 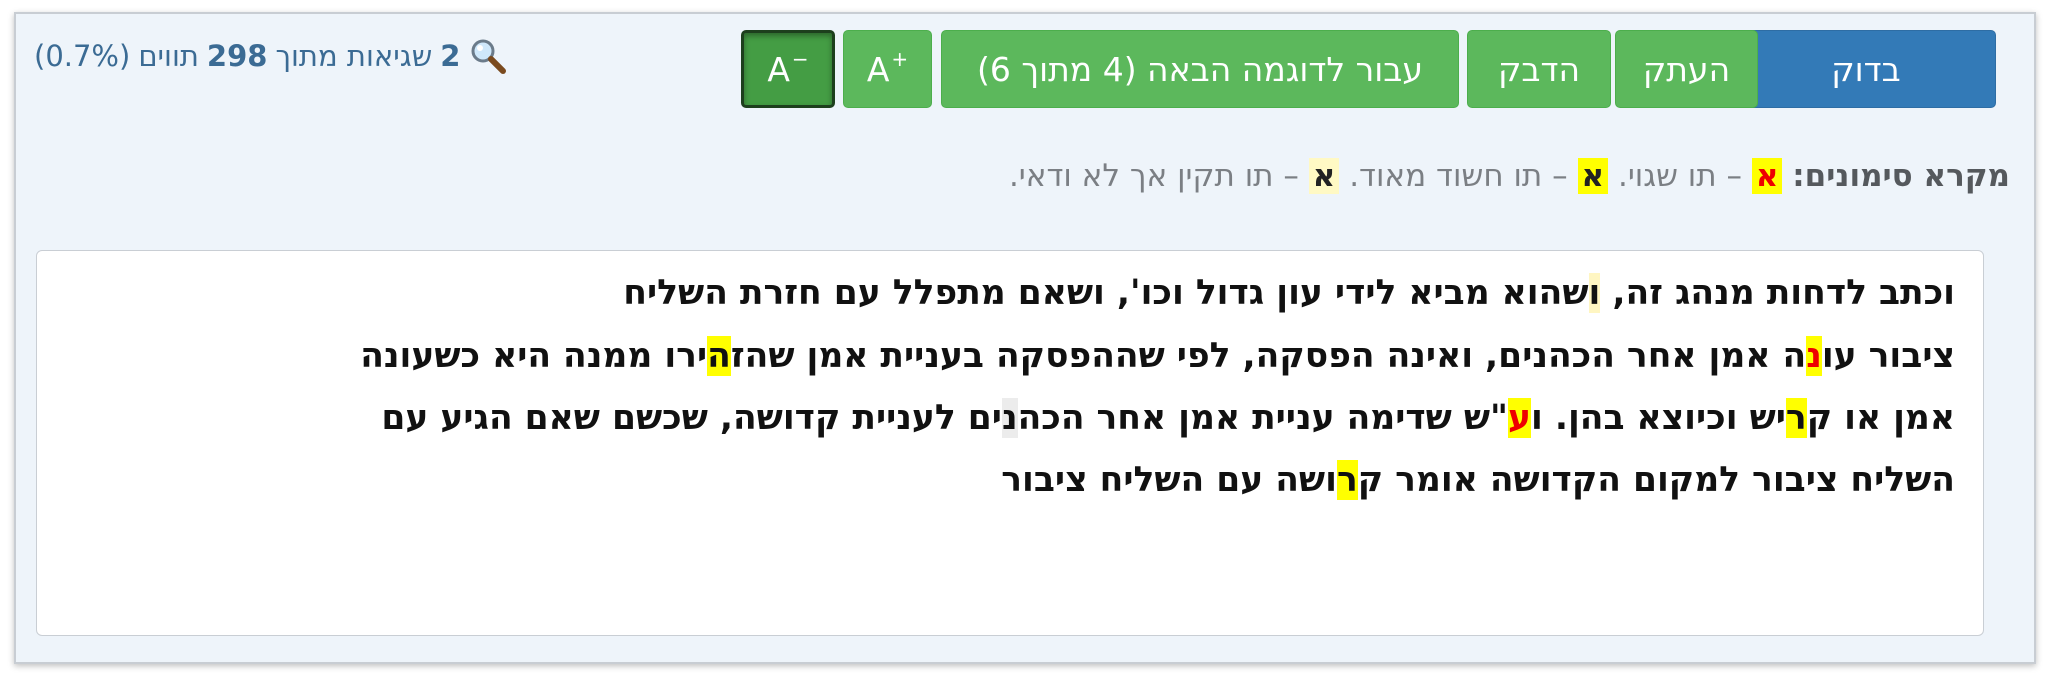 I want to click on paste-label: הדבק, so click(x=1539, y=69).